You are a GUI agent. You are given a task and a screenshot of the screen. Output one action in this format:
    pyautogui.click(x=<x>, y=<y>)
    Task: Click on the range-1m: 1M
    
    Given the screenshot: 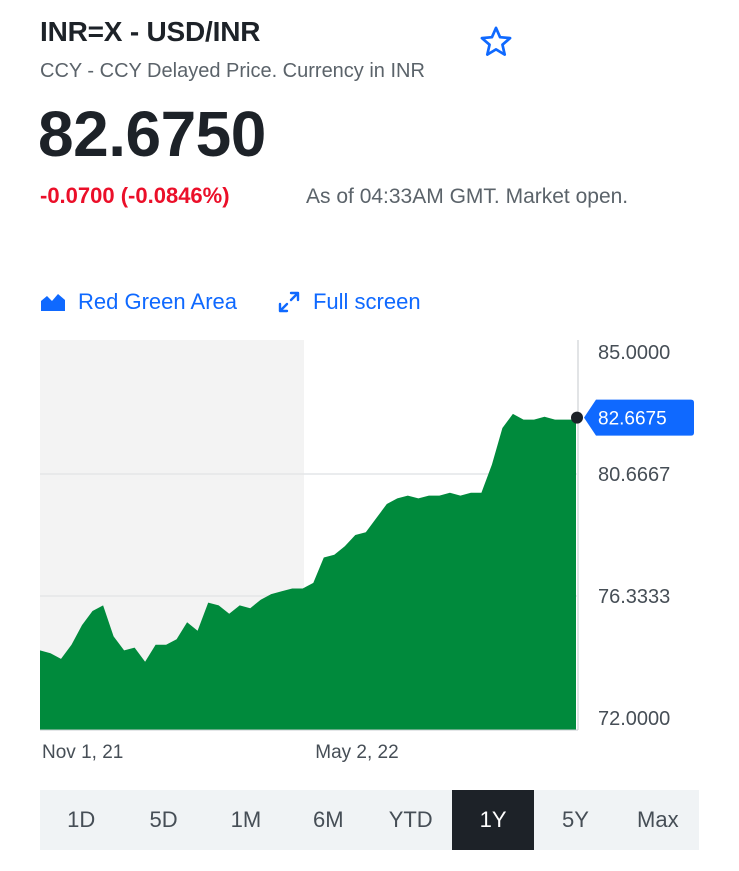 What is the action you would take?
    pyautogui.click(x=246, y=820)
    